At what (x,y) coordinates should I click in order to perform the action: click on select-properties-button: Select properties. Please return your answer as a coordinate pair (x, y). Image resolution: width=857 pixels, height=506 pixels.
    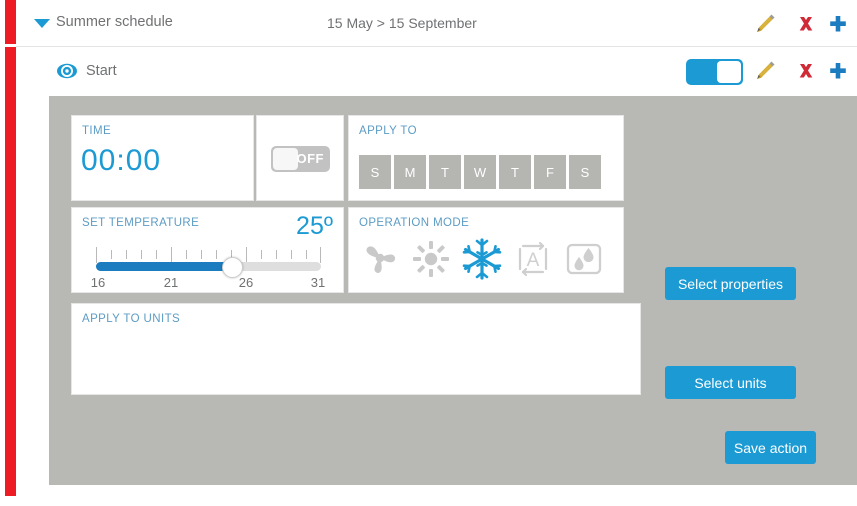
    Looking at the image, I should click on (730, 283).